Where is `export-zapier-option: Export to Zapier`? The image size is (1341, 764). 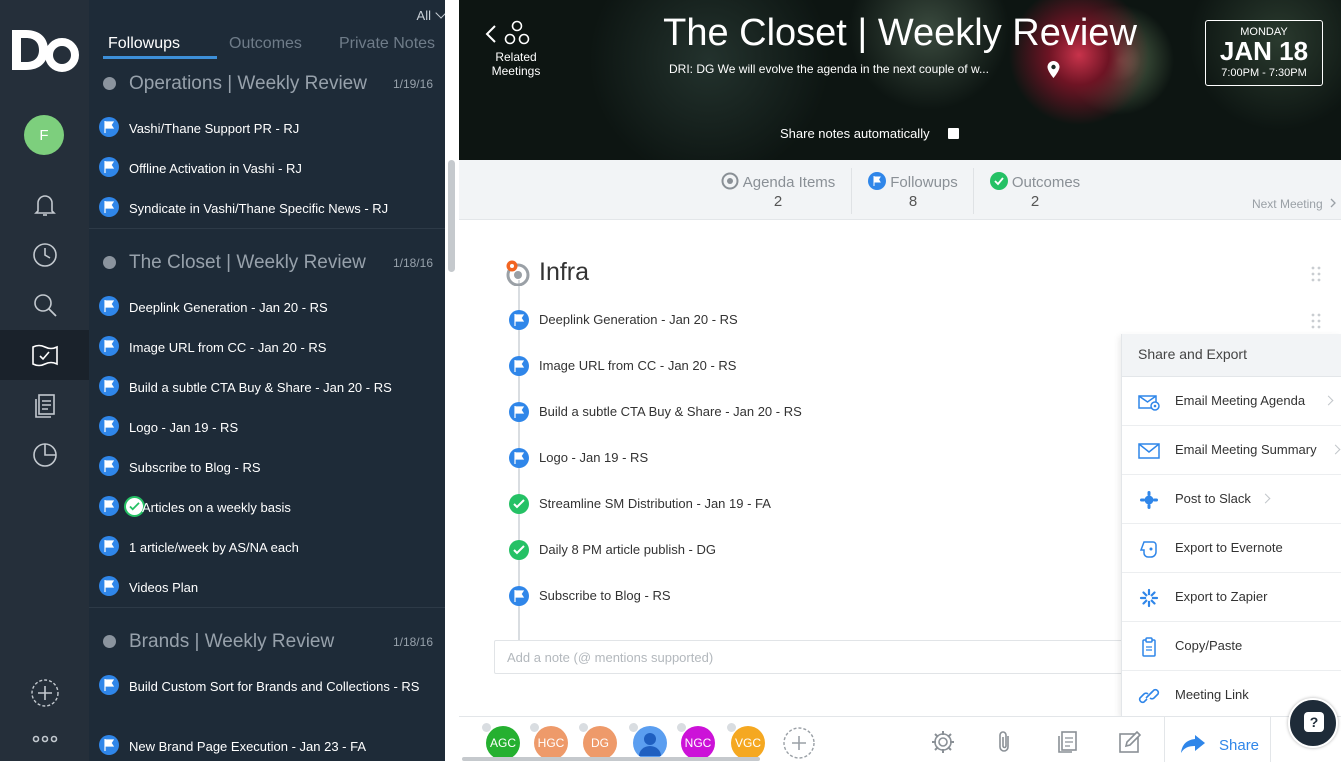 export-zapier-option: Export to Zapier is located at coordinates (1231, 597).